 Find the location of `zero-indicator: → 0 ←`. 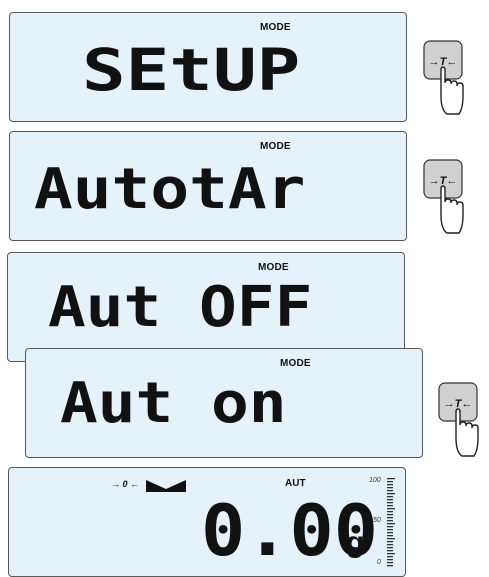

zero-indicator: → 0 ← is located at coordinates (125, 484).